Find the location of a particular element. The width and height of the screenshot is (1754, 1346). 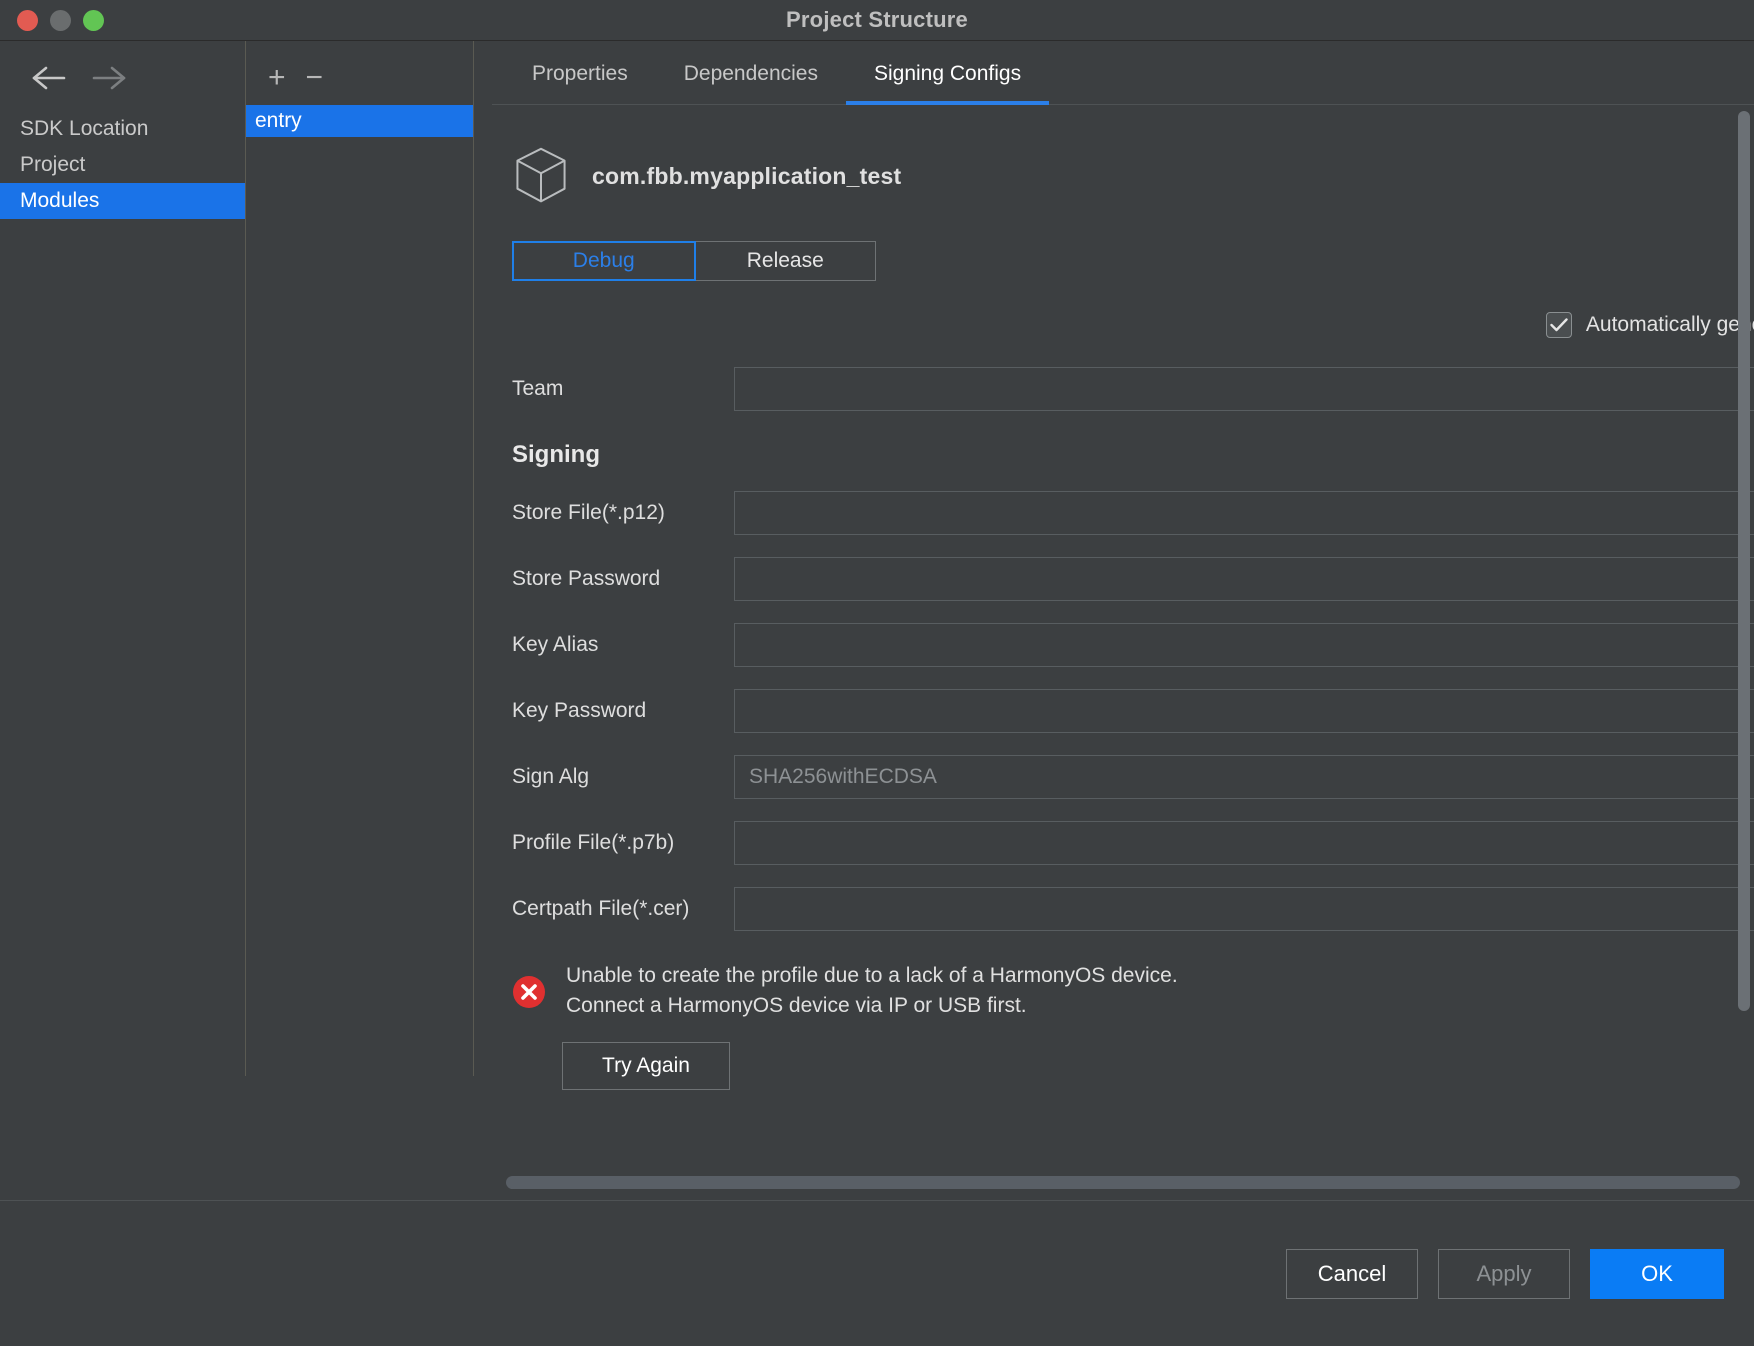

build-variant-label: Release is located at coordinates (785, 260).